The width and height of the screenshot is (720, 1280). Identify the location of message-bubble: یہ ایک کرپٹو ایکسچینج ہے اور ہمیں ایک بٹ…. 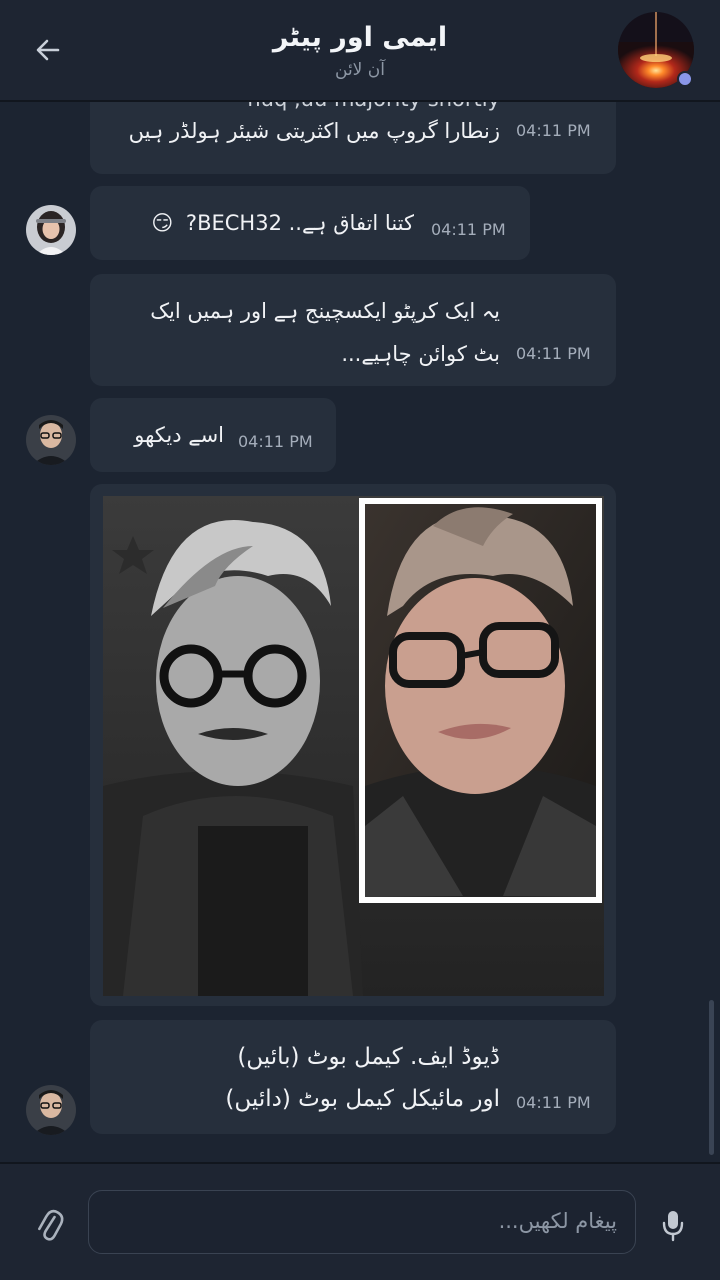
(353, 330).